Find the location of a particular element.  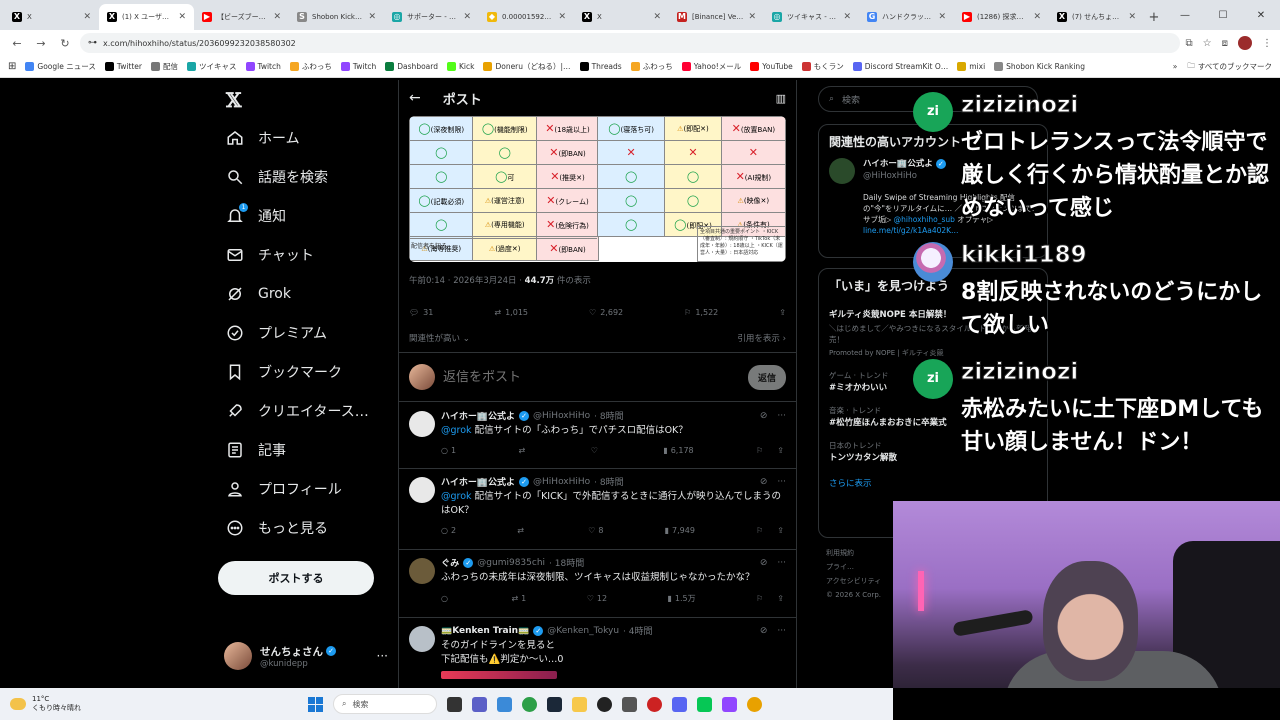

tweet-handle: @Kenken_Tokyu is located at coordinates (583, 631).